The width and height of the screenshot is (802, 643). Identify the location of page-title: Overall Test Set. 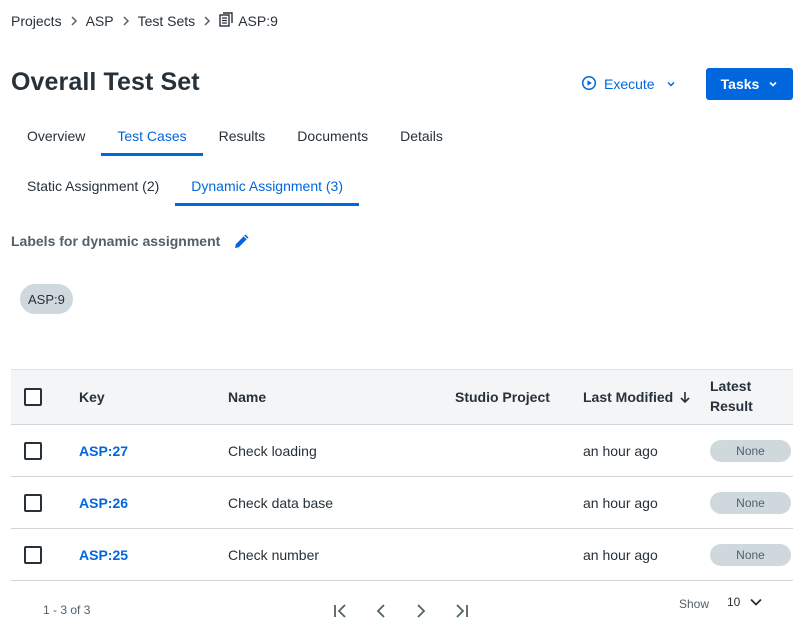
(105, 82).